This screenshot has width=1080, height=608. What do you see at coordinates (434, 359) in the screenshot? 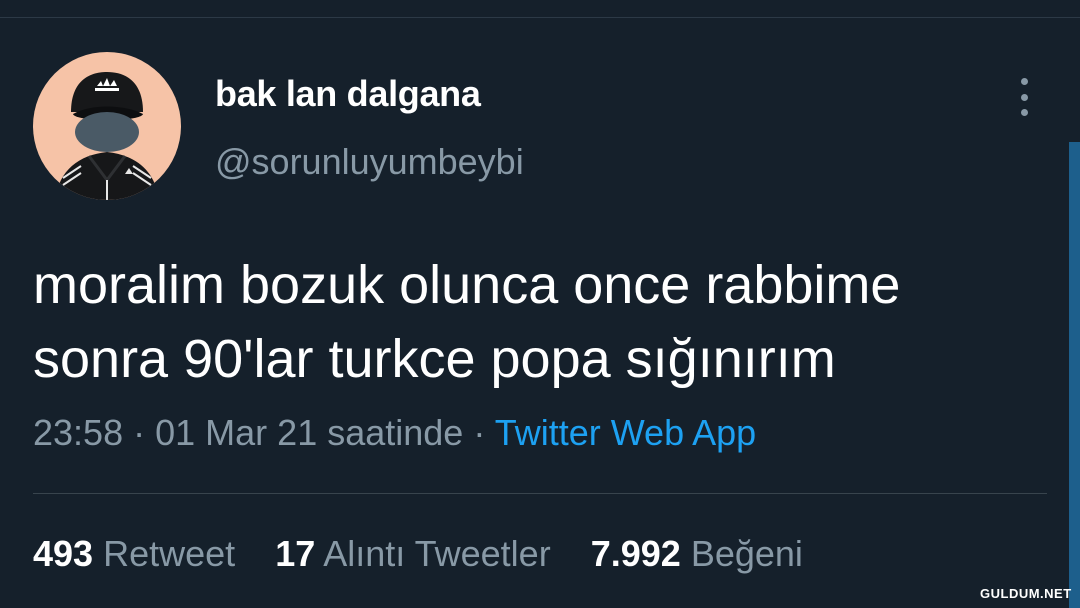
I see `tweet-text-line: sonra 90'lar turkce popa sığınırım` at bounding box center [434, 359].